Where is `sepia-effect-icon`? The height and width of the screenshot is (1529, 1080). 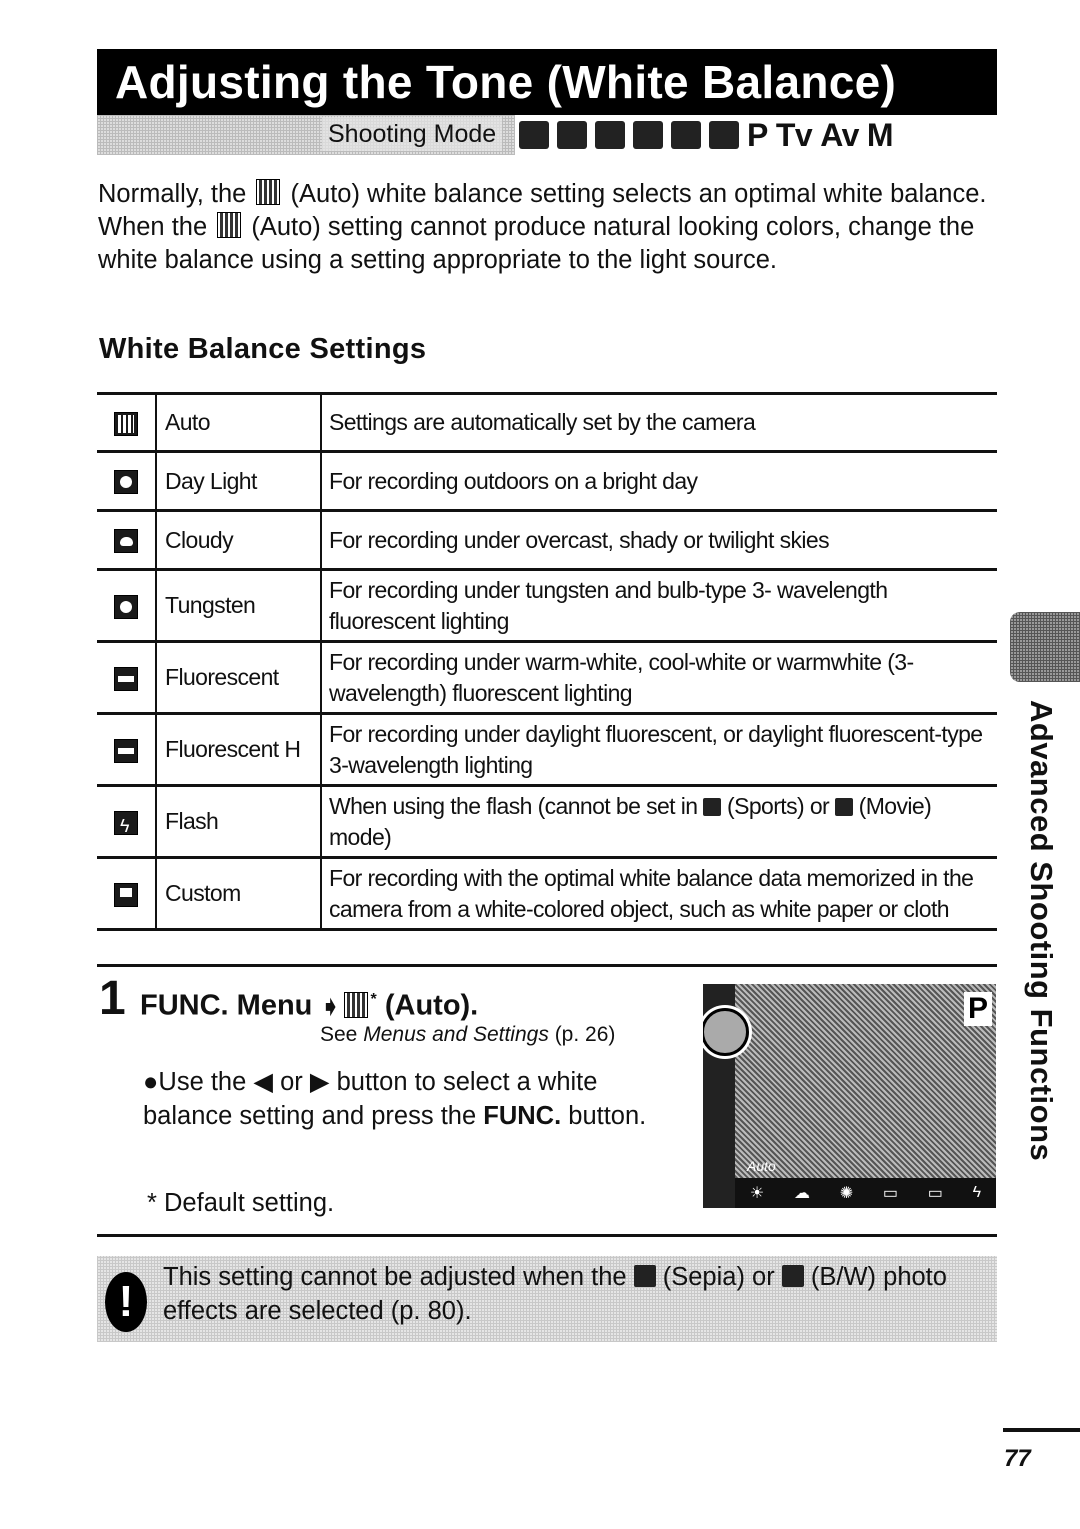 sepia-effect-icon is located at coordinates (644, 1276).